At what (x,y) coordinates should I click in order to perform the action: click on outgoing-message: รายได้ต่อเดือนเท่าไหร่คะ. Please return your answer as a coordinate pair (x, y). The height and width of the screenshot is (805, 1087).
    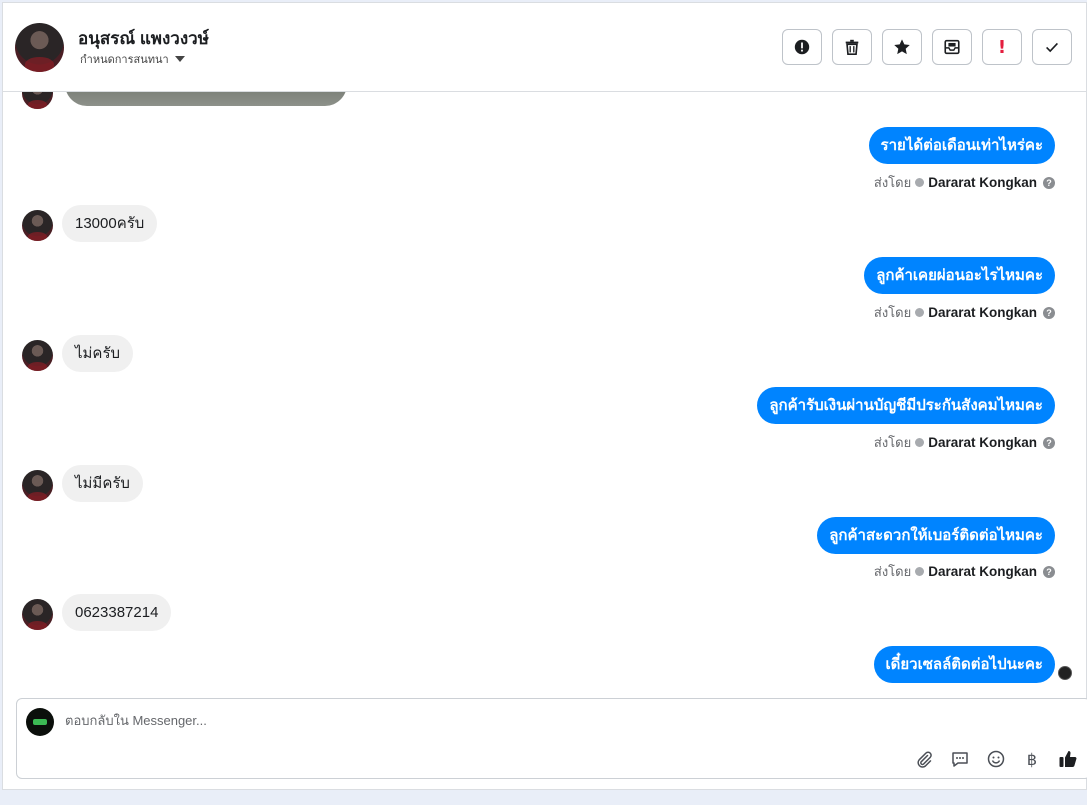
    Looking at the image, I should click on (961, 145).